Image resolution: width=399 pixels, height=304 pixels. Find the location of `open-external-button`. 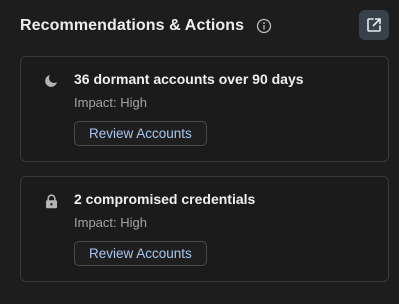

open-external-button is located at coordinates (374, 25).